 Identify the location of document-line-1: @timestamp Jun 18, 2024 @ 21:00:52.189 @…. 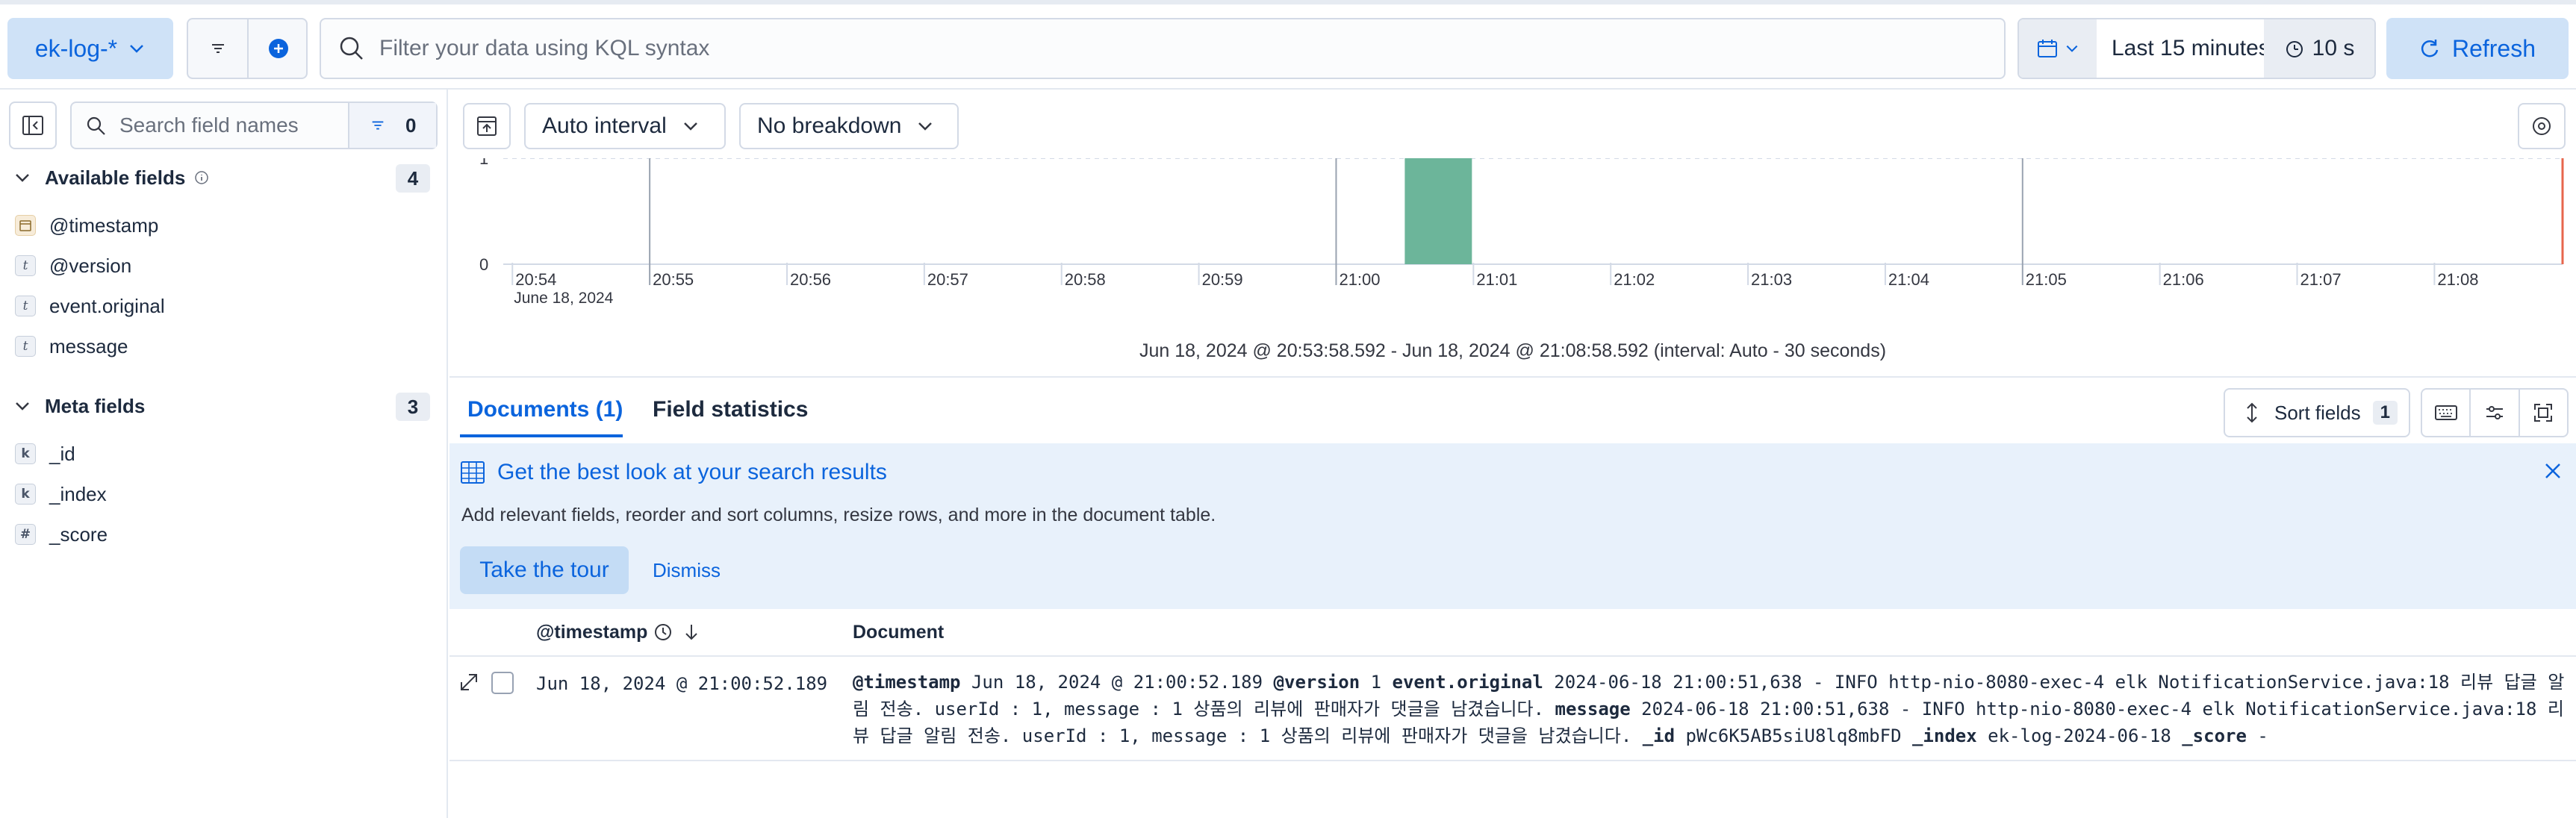
(1710, 682).